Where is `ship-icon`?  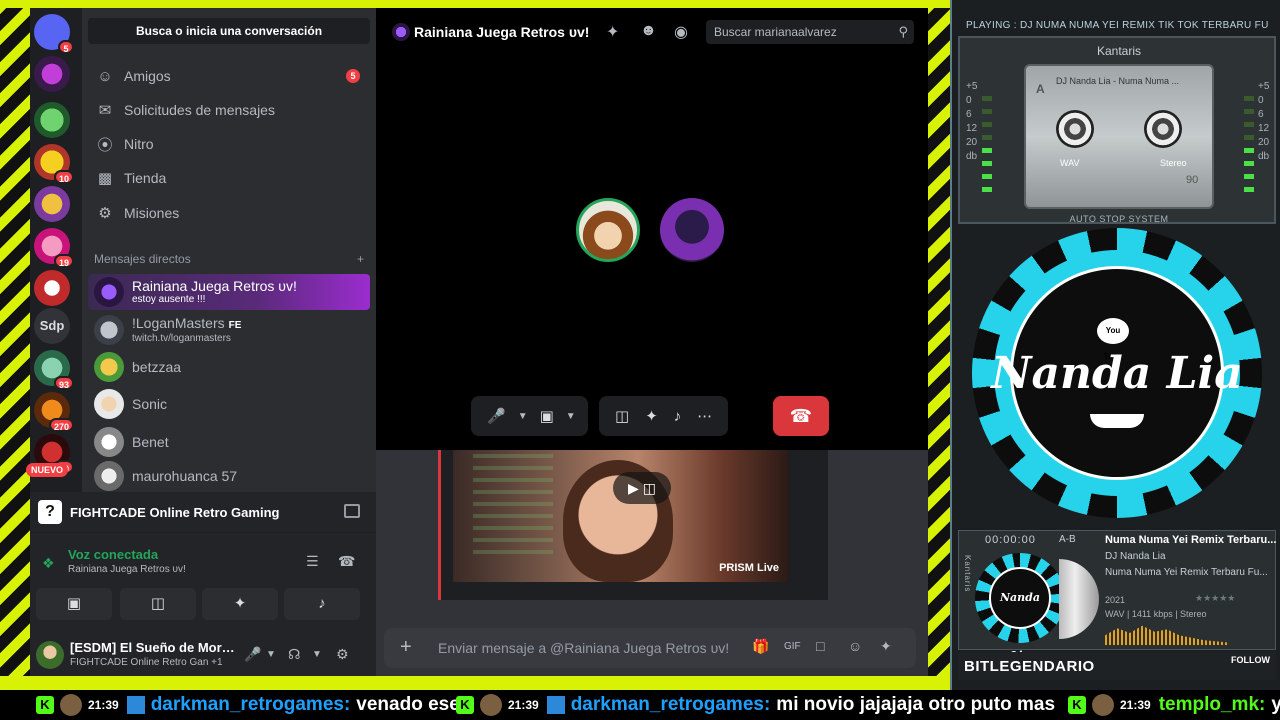
ship-icon is located at coordinates (1117, 421).